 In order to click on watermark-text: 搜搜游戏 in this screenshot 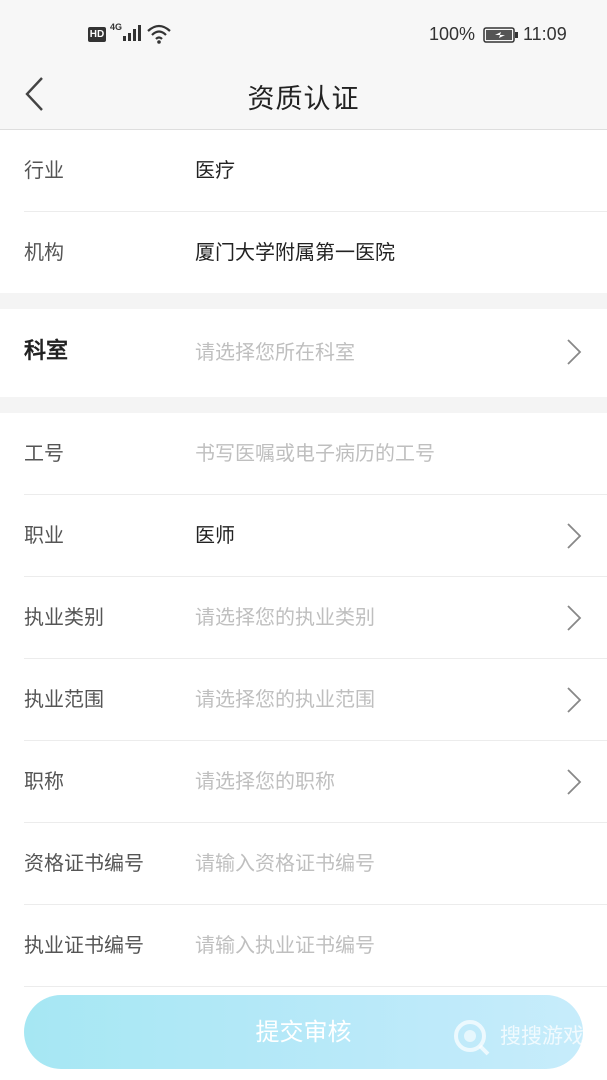, I will do `click(542, 1036)`.